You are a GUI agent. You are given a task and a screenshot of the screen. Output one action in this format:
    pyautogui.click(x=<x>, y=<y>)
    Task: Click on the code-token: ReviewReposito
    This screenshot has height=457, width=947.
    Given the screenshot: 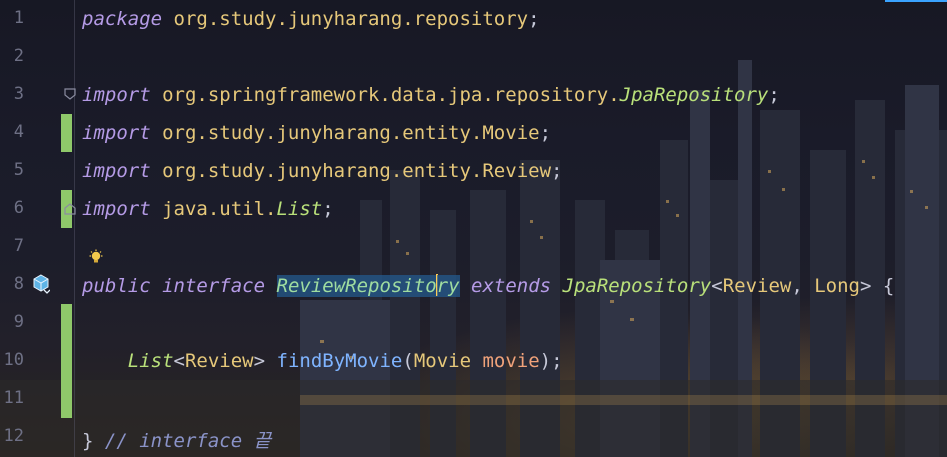 What is the action you would take?
    pyautogui.click(x=356, y=286)
    